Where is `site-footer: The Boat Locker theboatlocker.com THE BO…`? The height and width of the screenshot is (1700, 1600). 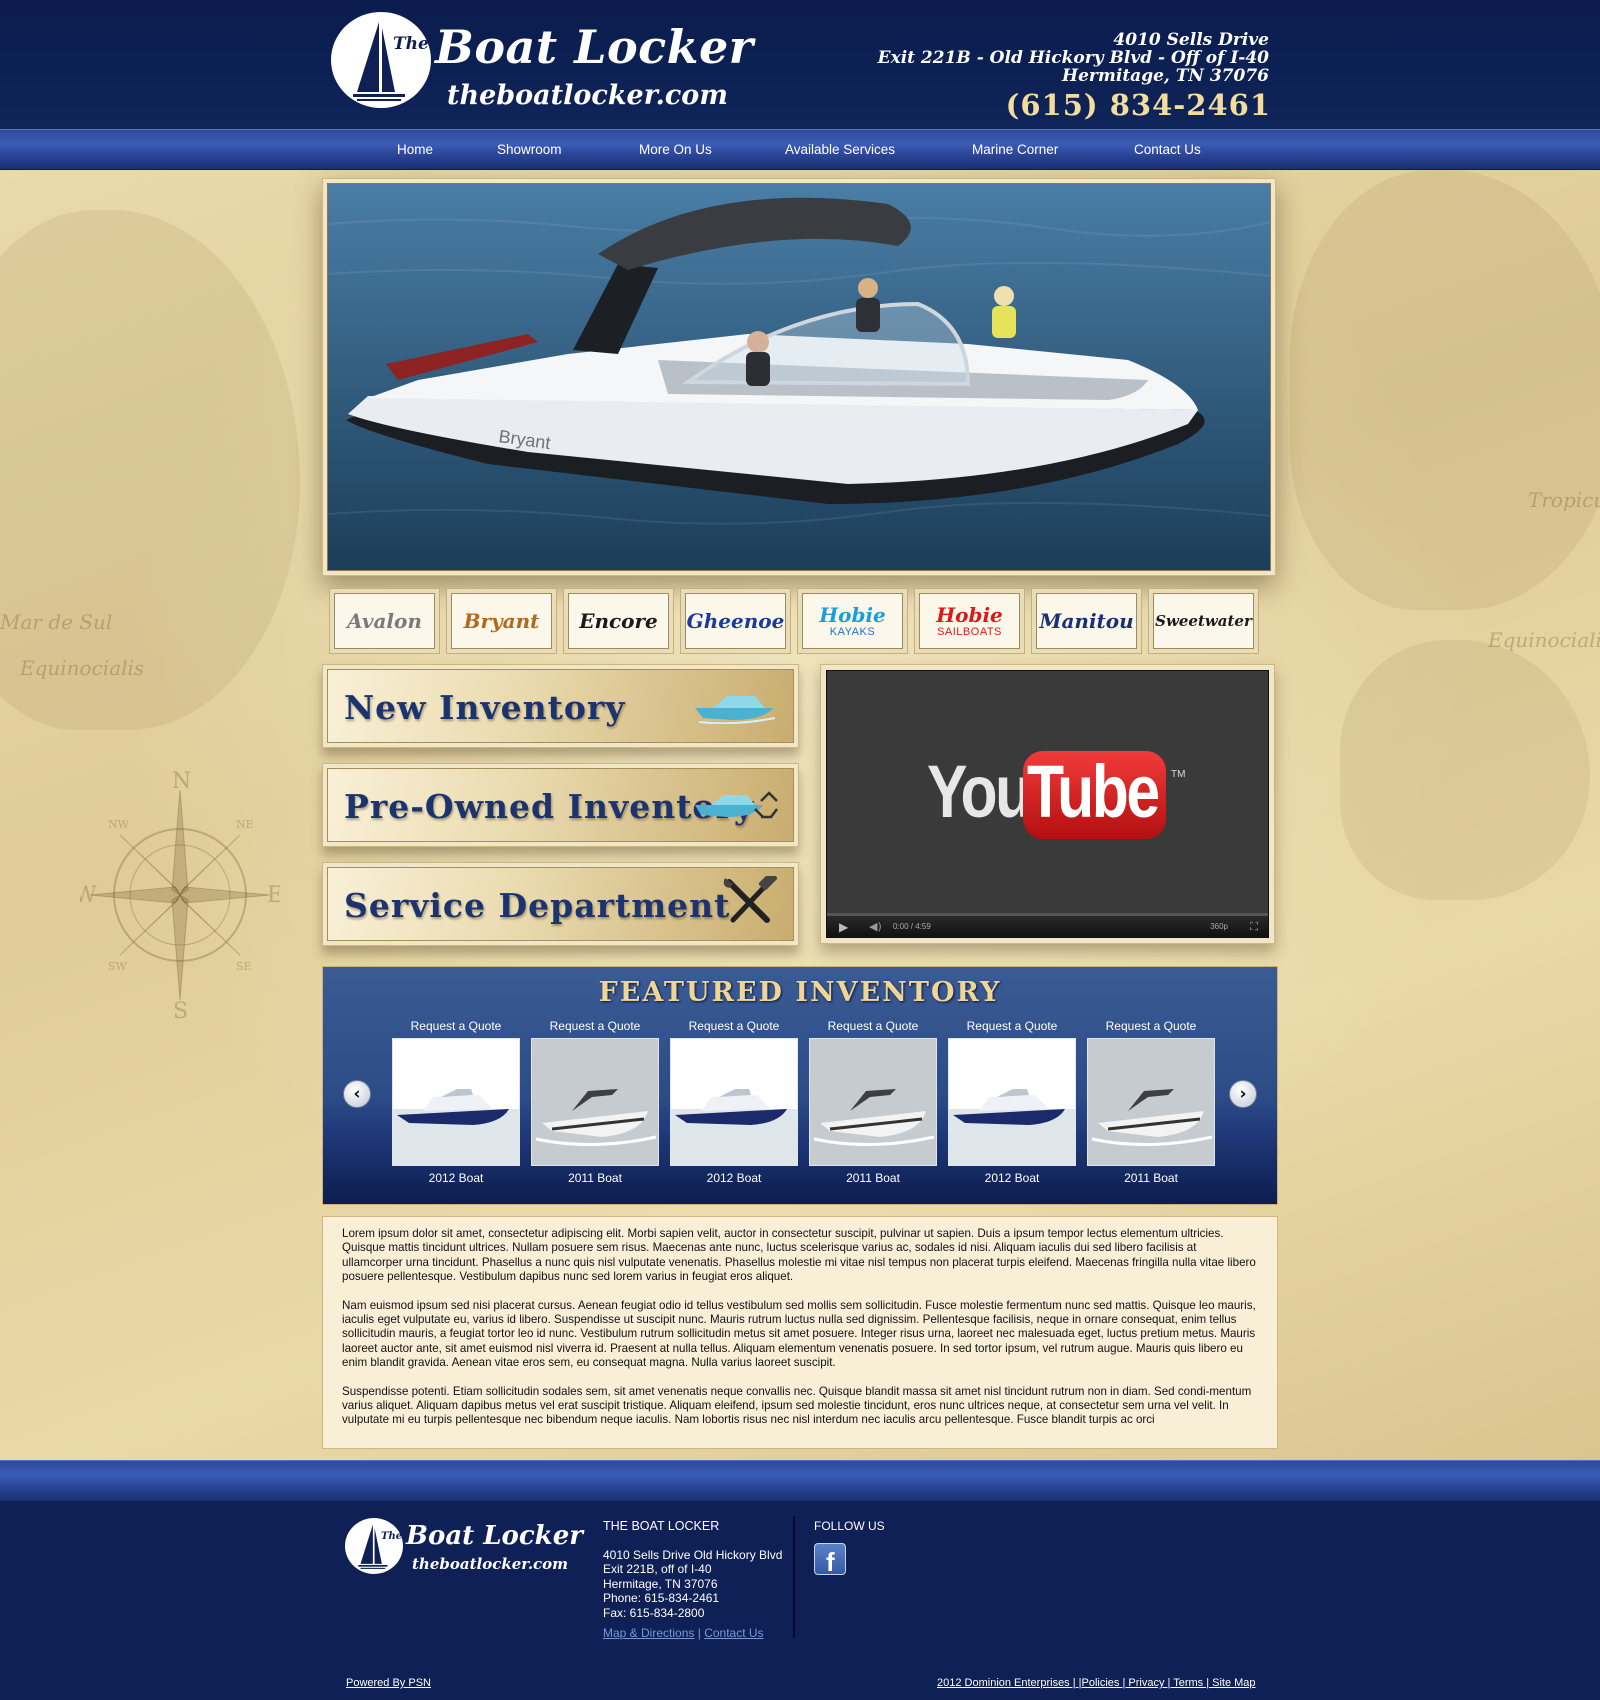 site-footer: The Boat Locker theboatlocker.com THE BO… is located at coordinates (800, 1600).